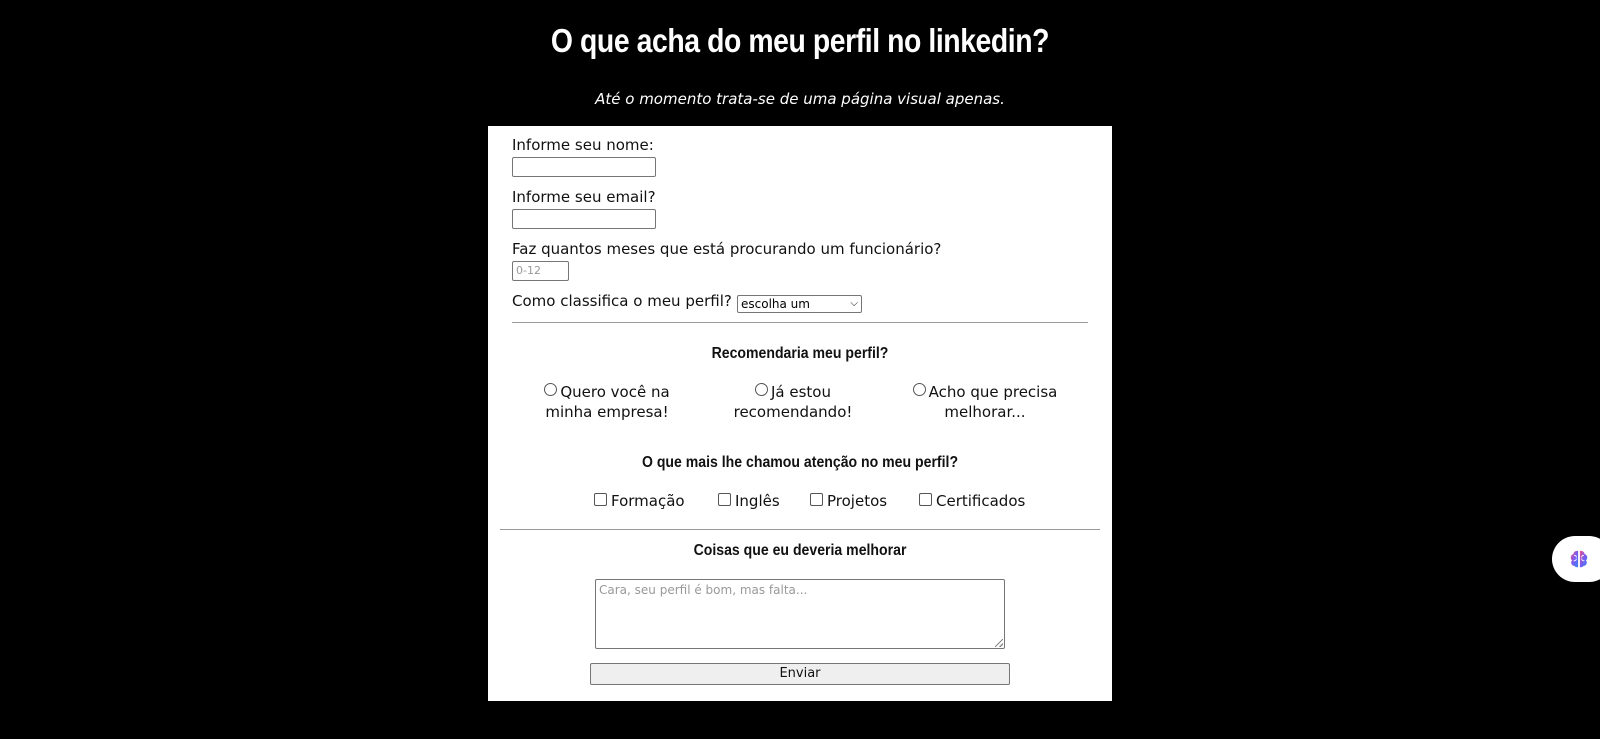 This screenshot has width=1600, height=739. What do you see at coordinates (793, 402) in the screenshot?
I see `radio-option-recommending: Já estou recomendando!` at bounding box center [793, 402].